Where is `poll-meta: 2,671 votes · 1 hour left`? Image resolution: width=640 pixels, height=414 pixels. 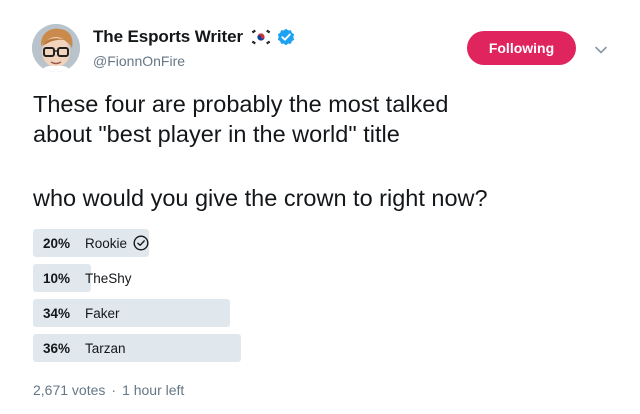 poll-meta: 2,671 votes · 1 hour left is located at coordinates (108, 390).